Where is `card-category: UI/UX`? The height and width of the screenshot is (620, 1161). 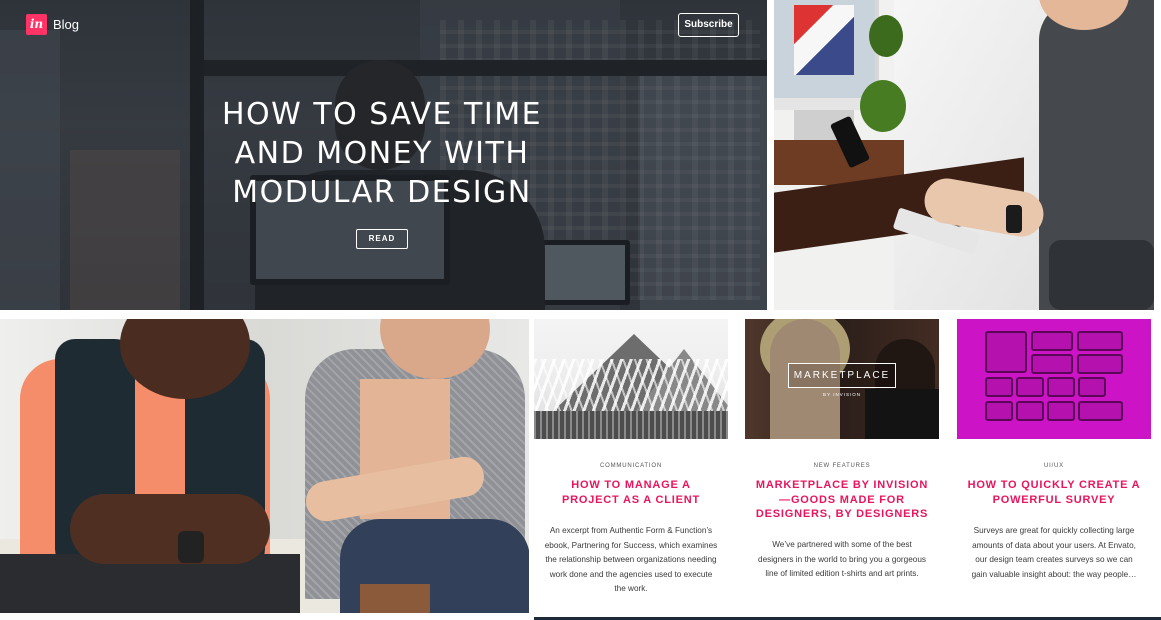 card-category: UI/UX is located at coordinates (1053, 466).